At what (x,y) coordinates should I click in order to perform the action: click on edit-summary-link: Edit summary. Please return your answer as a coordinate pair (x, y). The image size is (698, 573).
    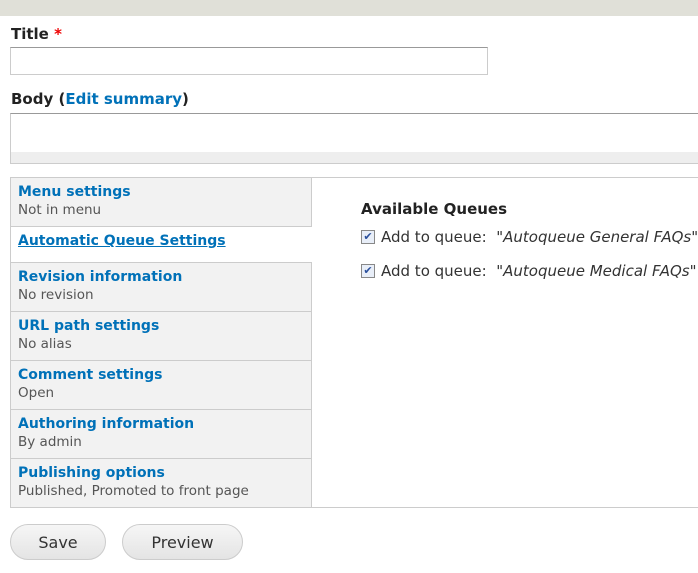
    Looking at the image, I should click on (123, 99).